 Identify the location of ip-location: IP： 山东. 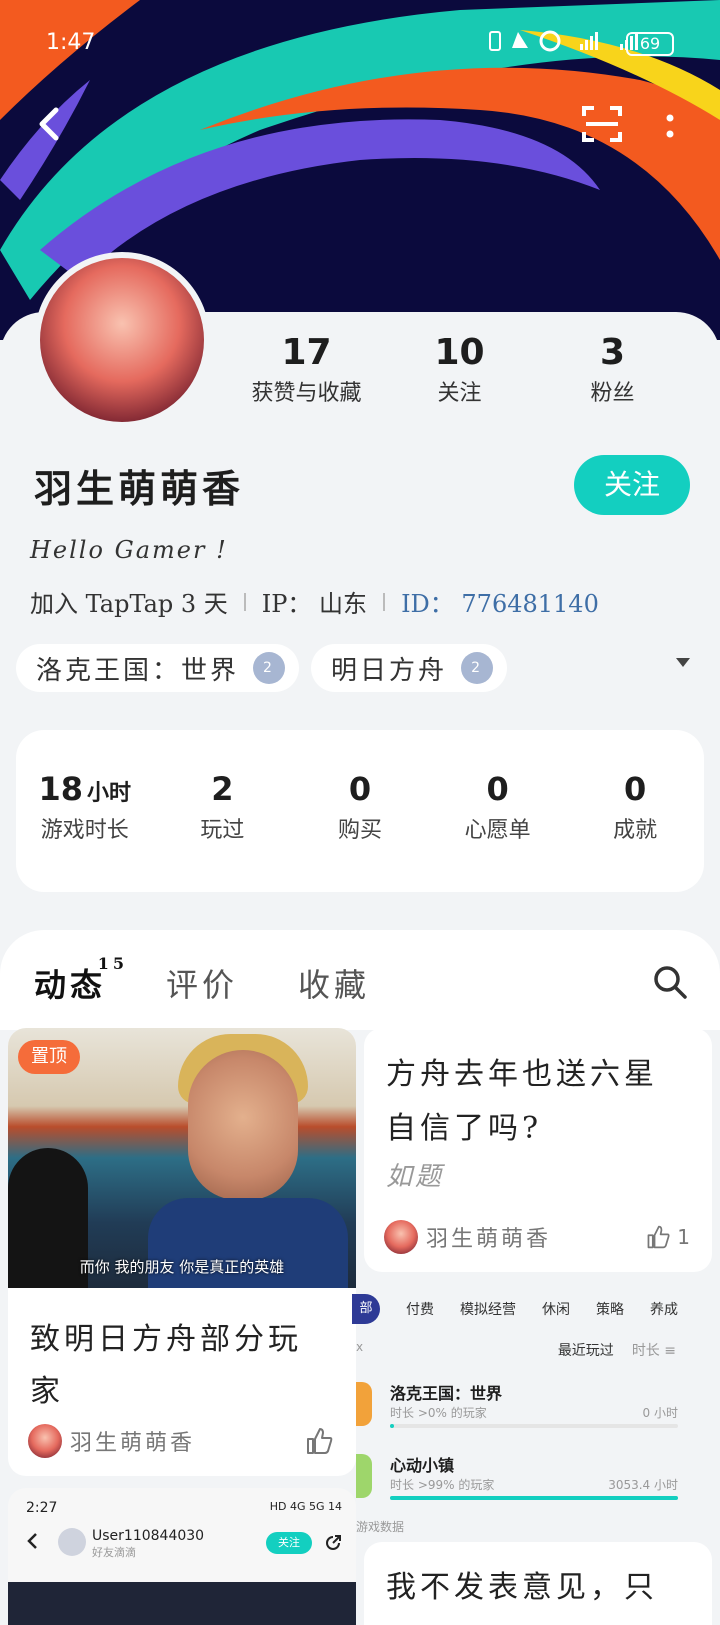
(314, 604).